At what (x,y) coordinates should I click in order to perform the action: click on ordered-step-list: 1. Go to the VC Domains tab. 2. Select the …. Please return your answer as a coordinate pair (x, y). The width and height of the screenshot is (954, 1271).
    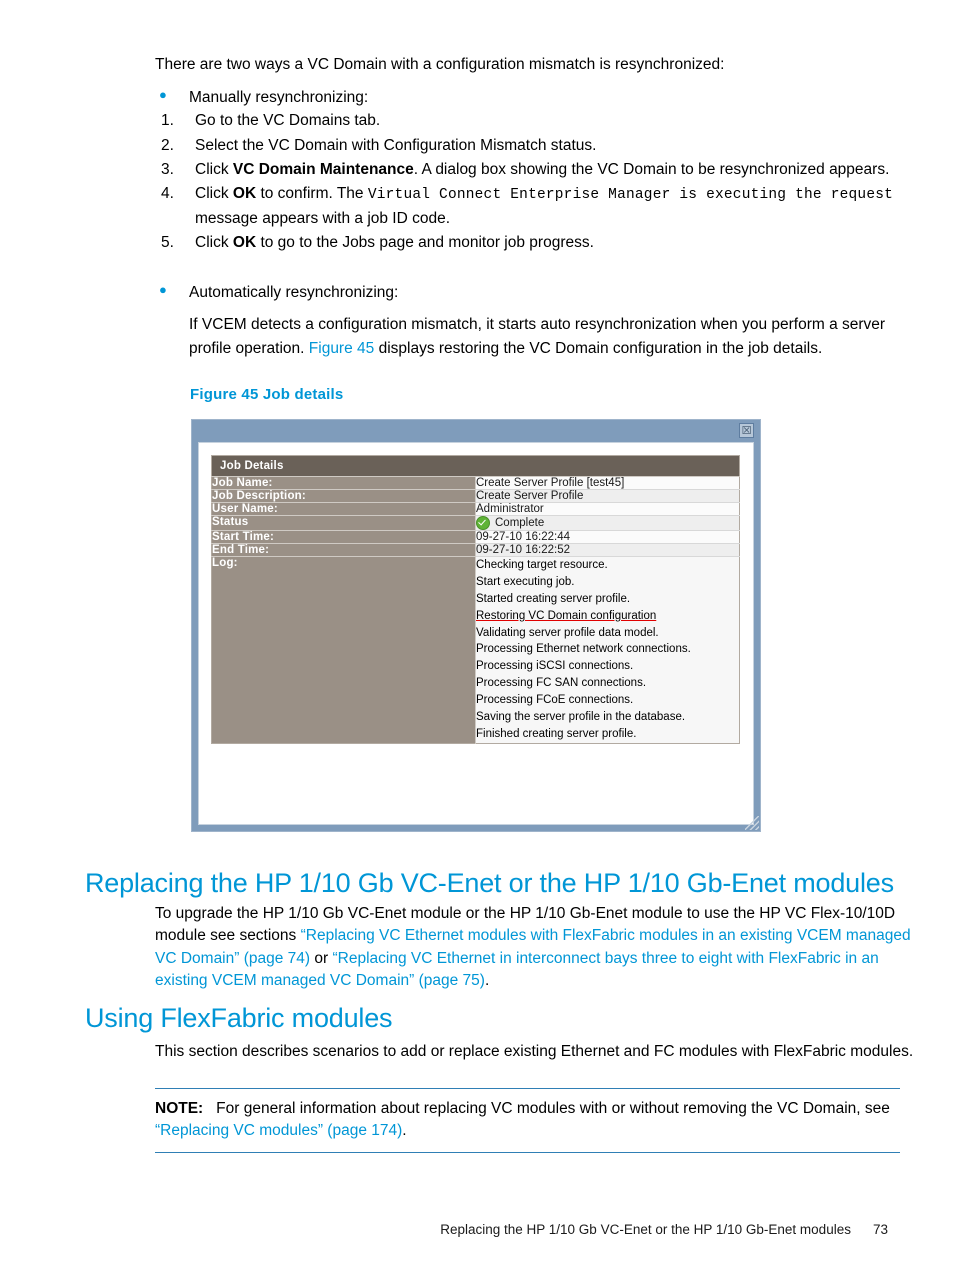
    Looking at the image, I should click on (537, 181).